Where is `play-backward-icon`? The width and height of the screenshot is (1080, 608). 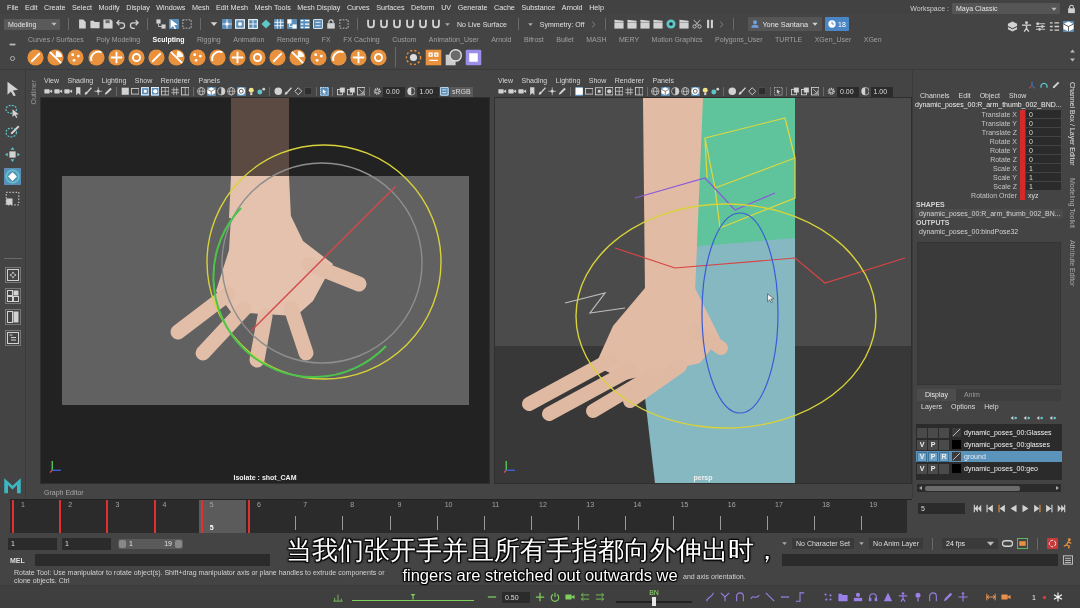
play-backward-icon is located at coordinates (1013, 508).